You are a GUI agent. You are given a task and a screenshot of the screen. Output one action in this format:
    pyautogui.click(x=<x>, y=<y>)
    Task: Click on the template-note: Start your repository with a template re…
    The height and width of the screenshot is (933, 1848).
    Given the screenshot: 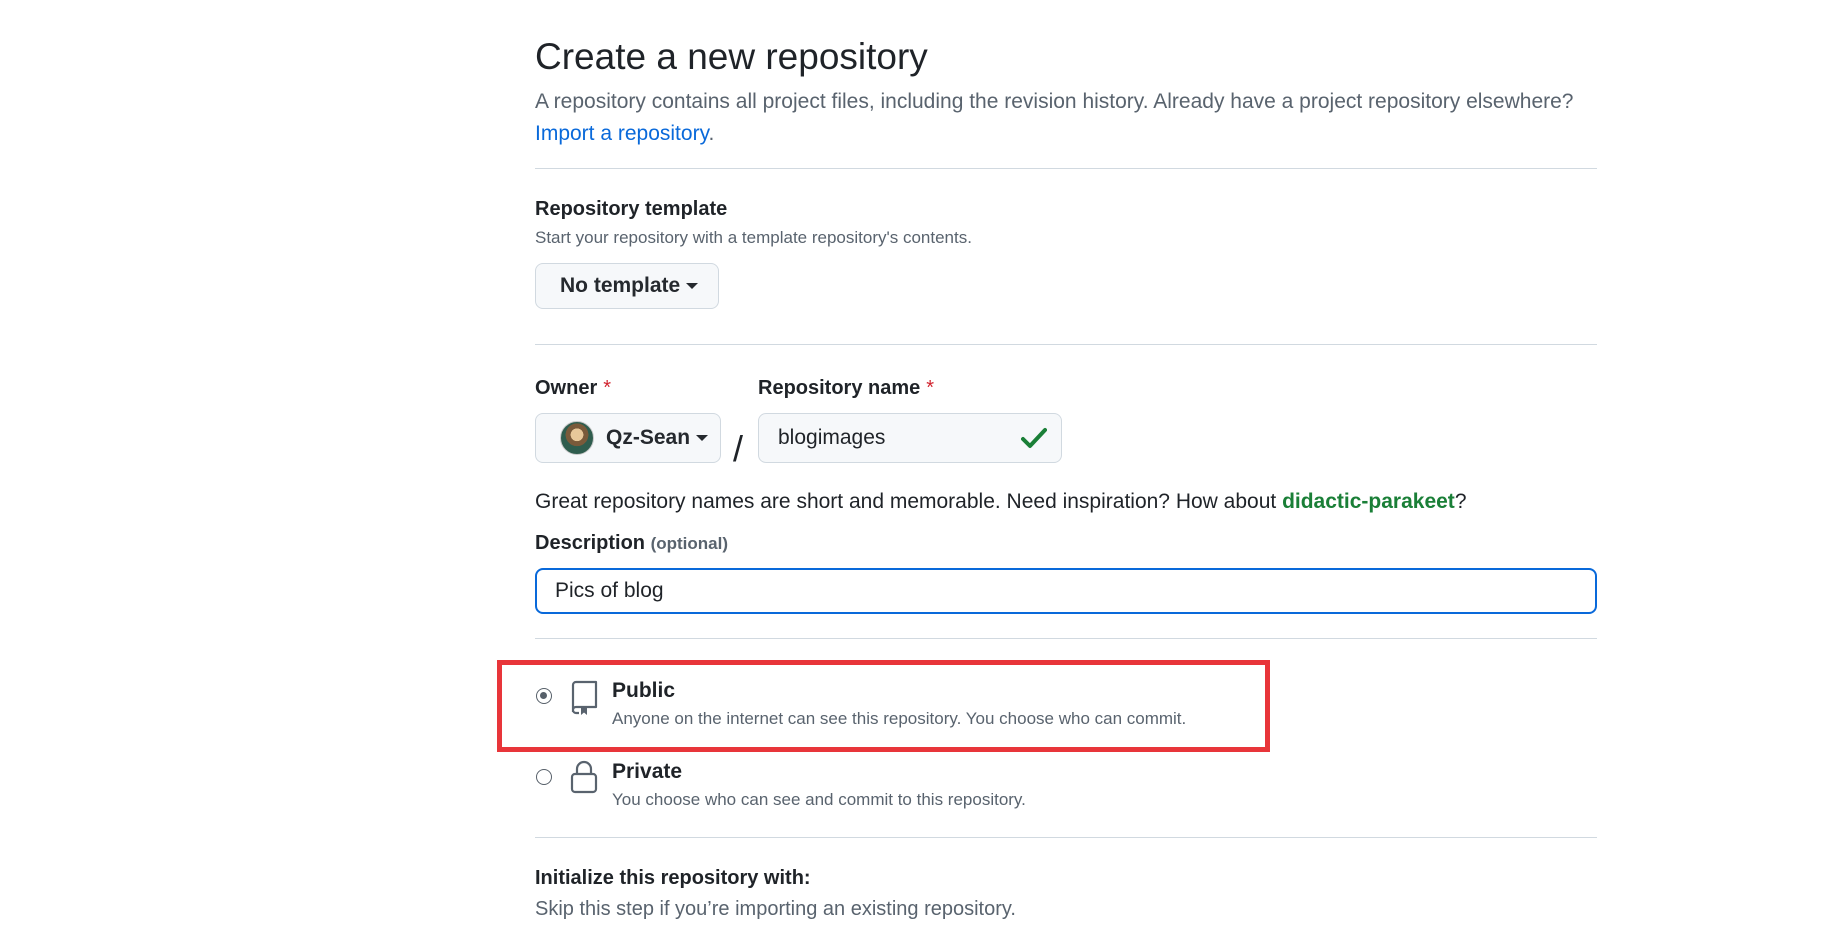 What is the action you would take?
    pyautogui.click(x=753, y=237)
    